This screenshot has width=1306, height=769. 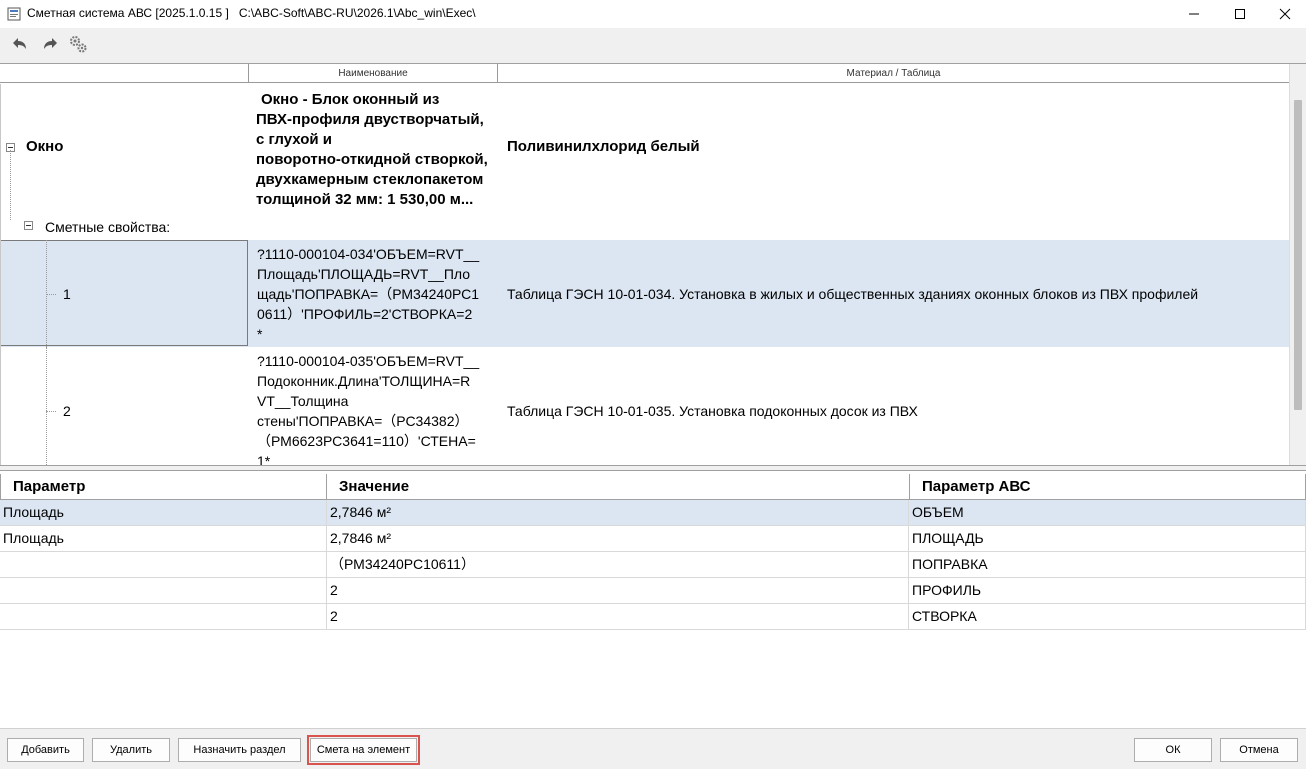 What do you see at coordinates (1107, 487) in the screenshot?
I see `abc-param-column-header: Параметр АВС` at bounding box center [1107, 487].